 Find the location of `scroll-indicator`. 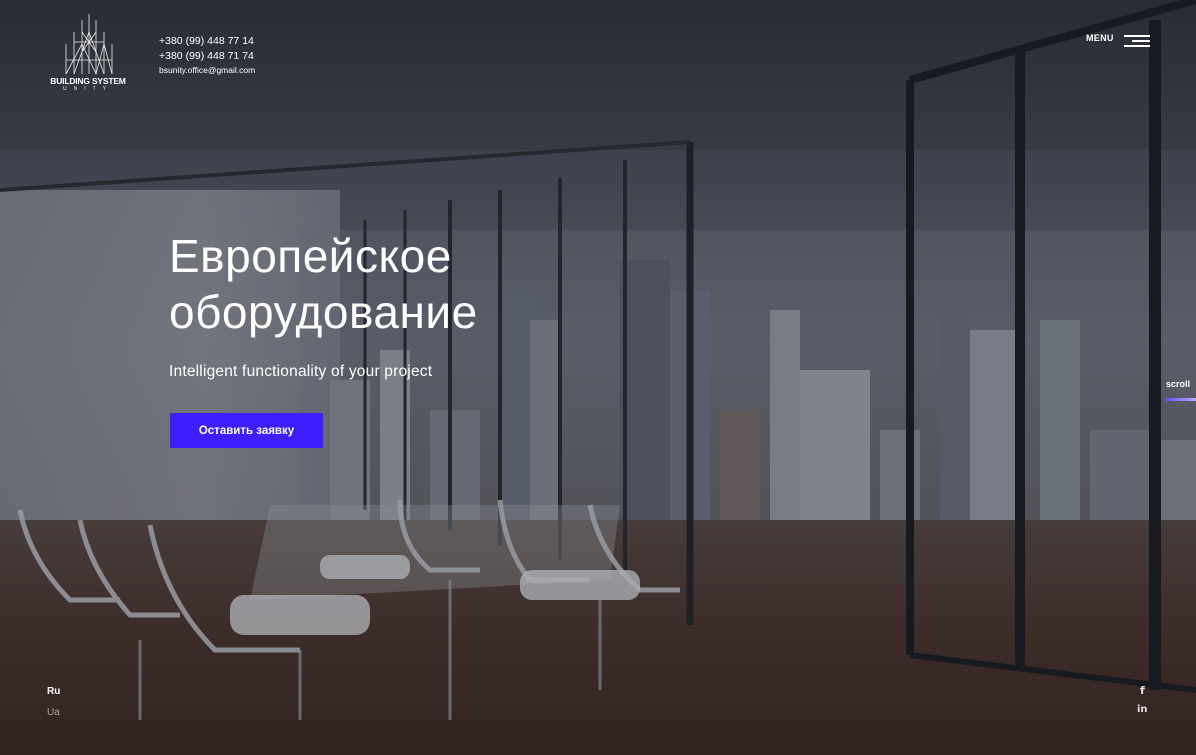

scroll-indicator is located at coordinates (1181, 399).